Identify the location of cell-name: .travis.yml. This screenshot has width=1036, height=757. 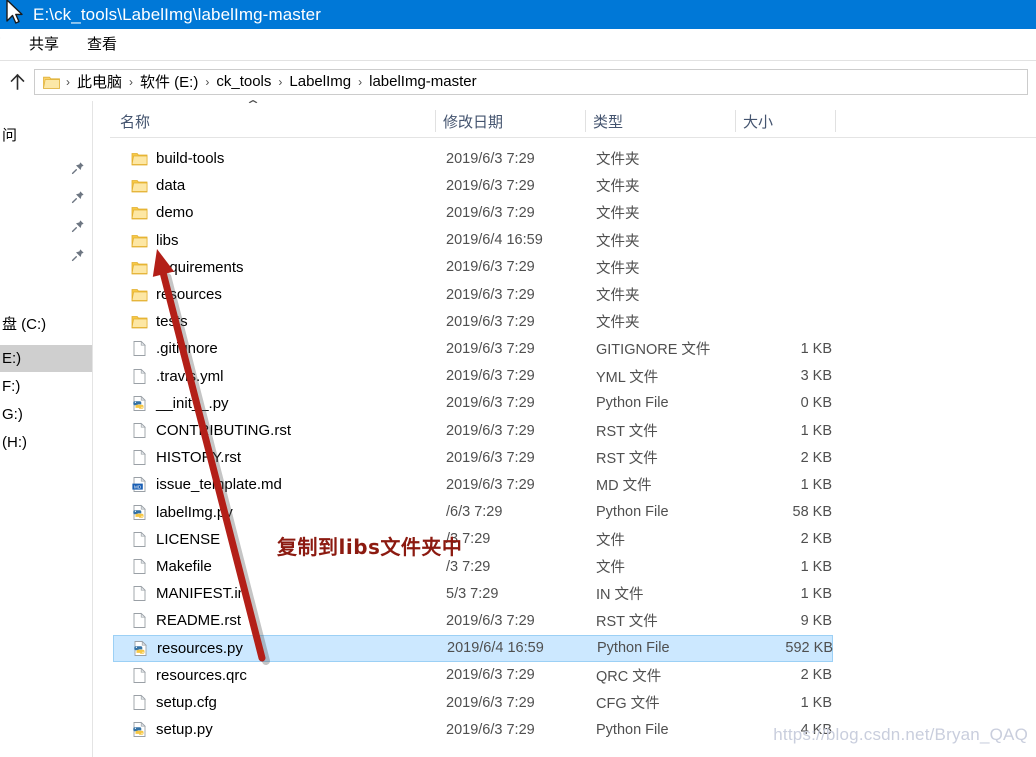
(177, 376).